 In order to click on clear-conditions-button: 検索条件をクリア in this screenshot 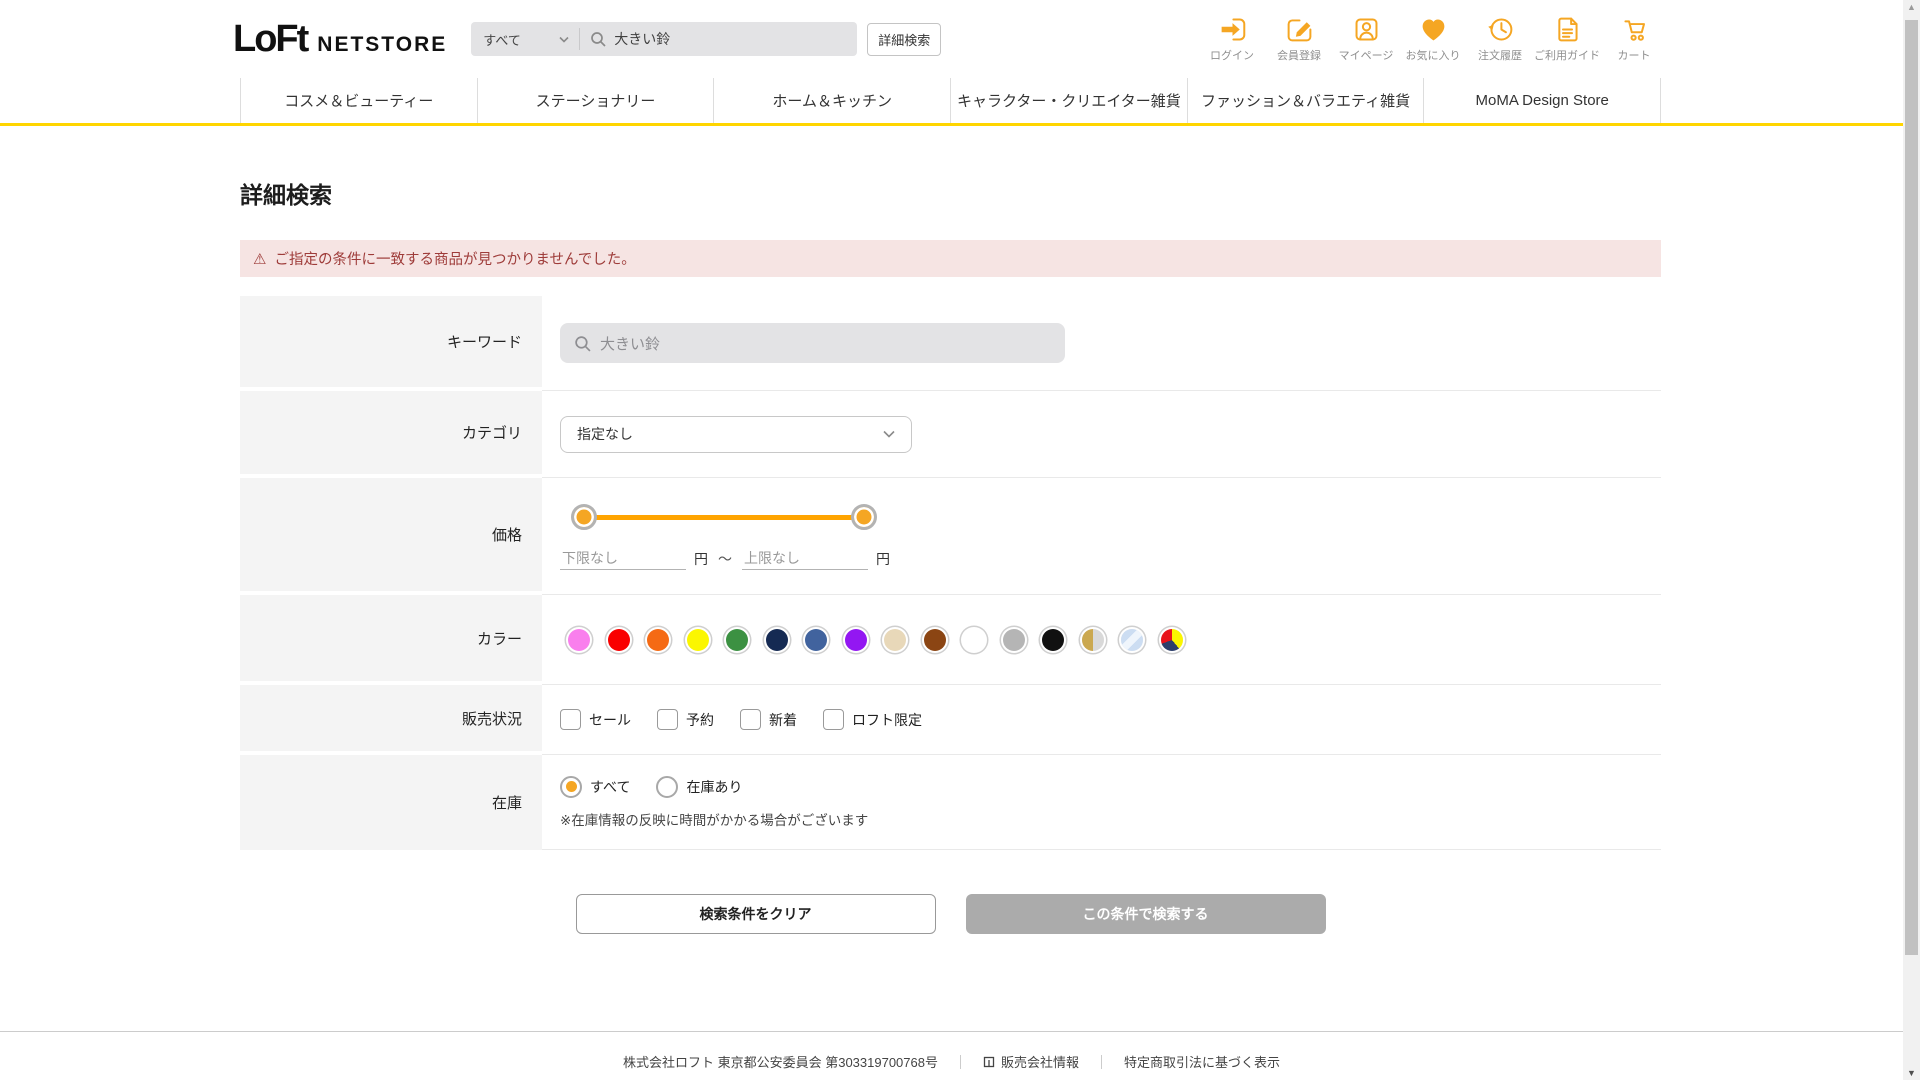, I will do `click(755, 914)`.